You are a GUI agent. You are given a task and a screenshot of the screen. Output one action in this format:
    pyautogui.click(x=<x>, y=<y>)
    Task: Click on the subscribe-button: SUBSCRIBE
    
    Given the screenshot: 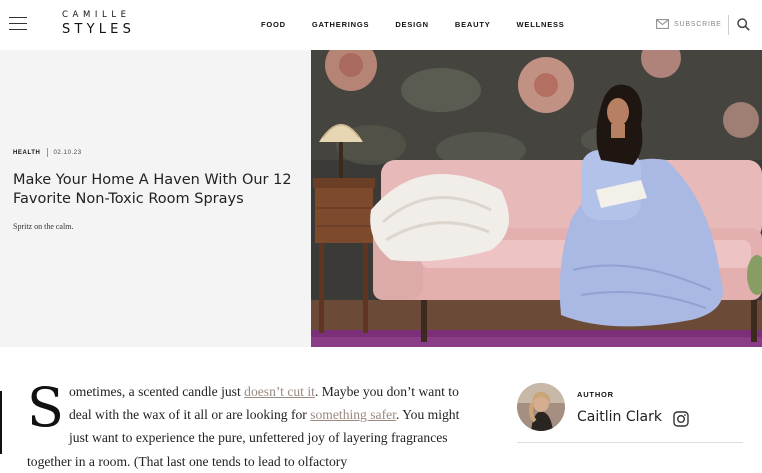 What is the action you would take?
    pyautogui.click(x=689, y=24)
    